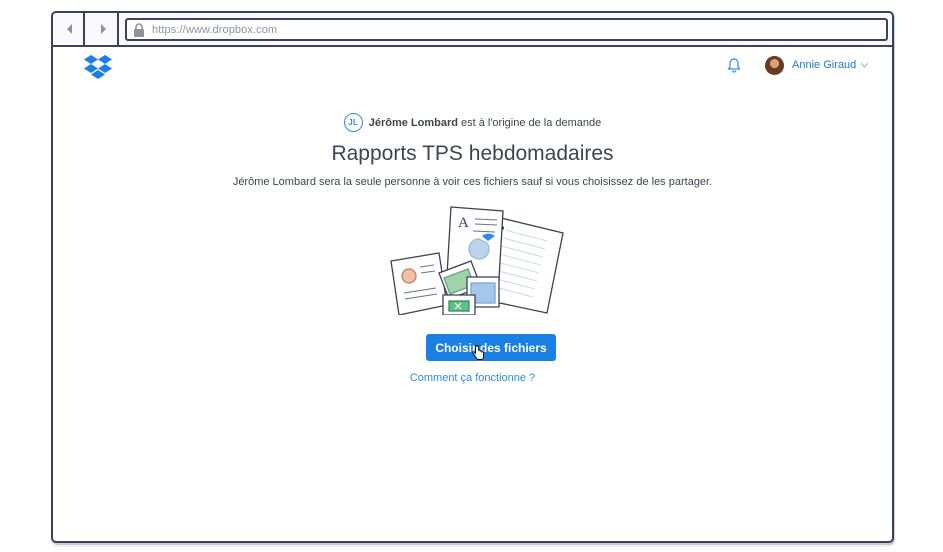 This screenshot has width=943, height=552. Describe the element at coordinates (477, 260) in the screenshot. I see `files-illustration: A` at that location.